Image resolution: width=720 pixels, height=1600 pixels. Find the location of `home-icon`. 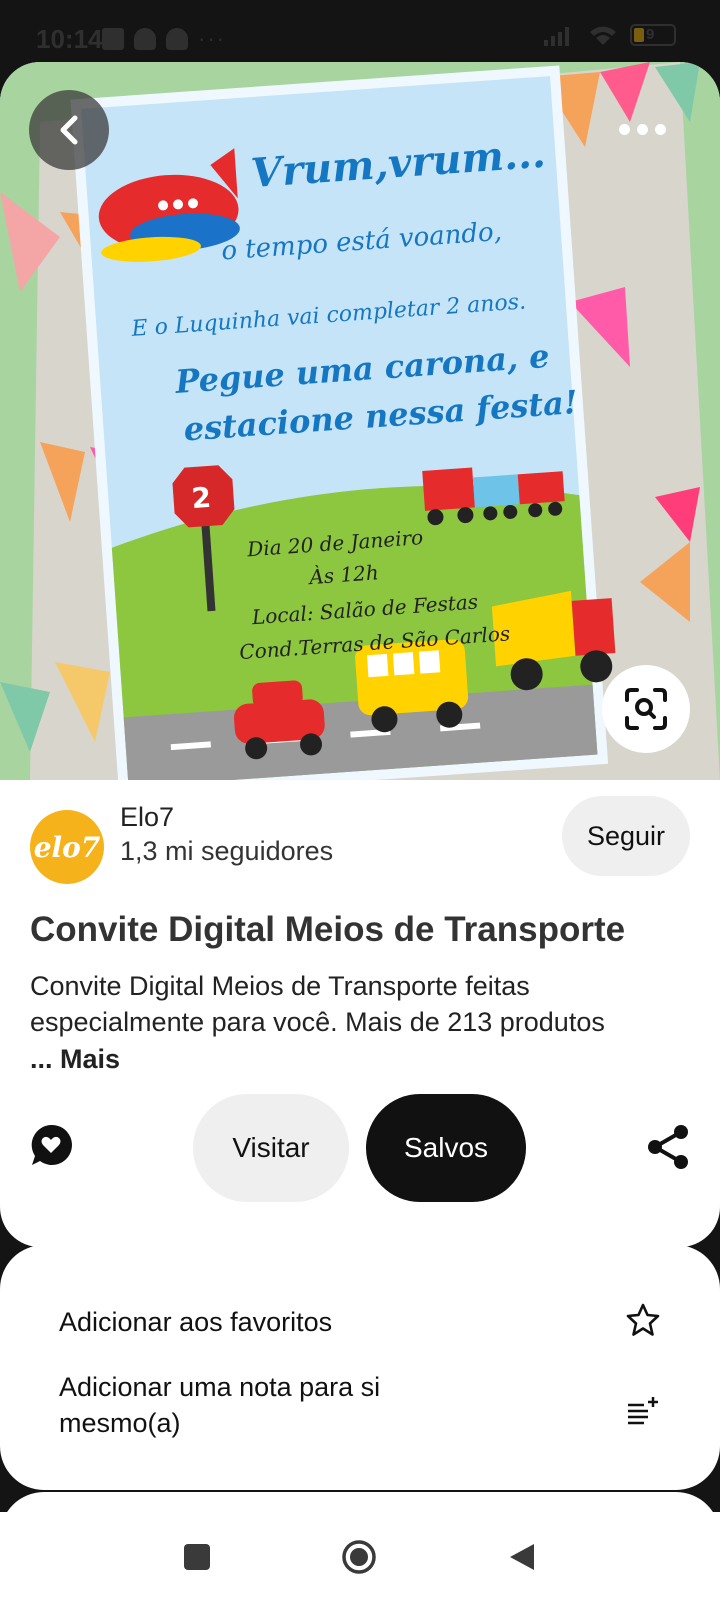

home-icon is located at coordinates (359, 1557).